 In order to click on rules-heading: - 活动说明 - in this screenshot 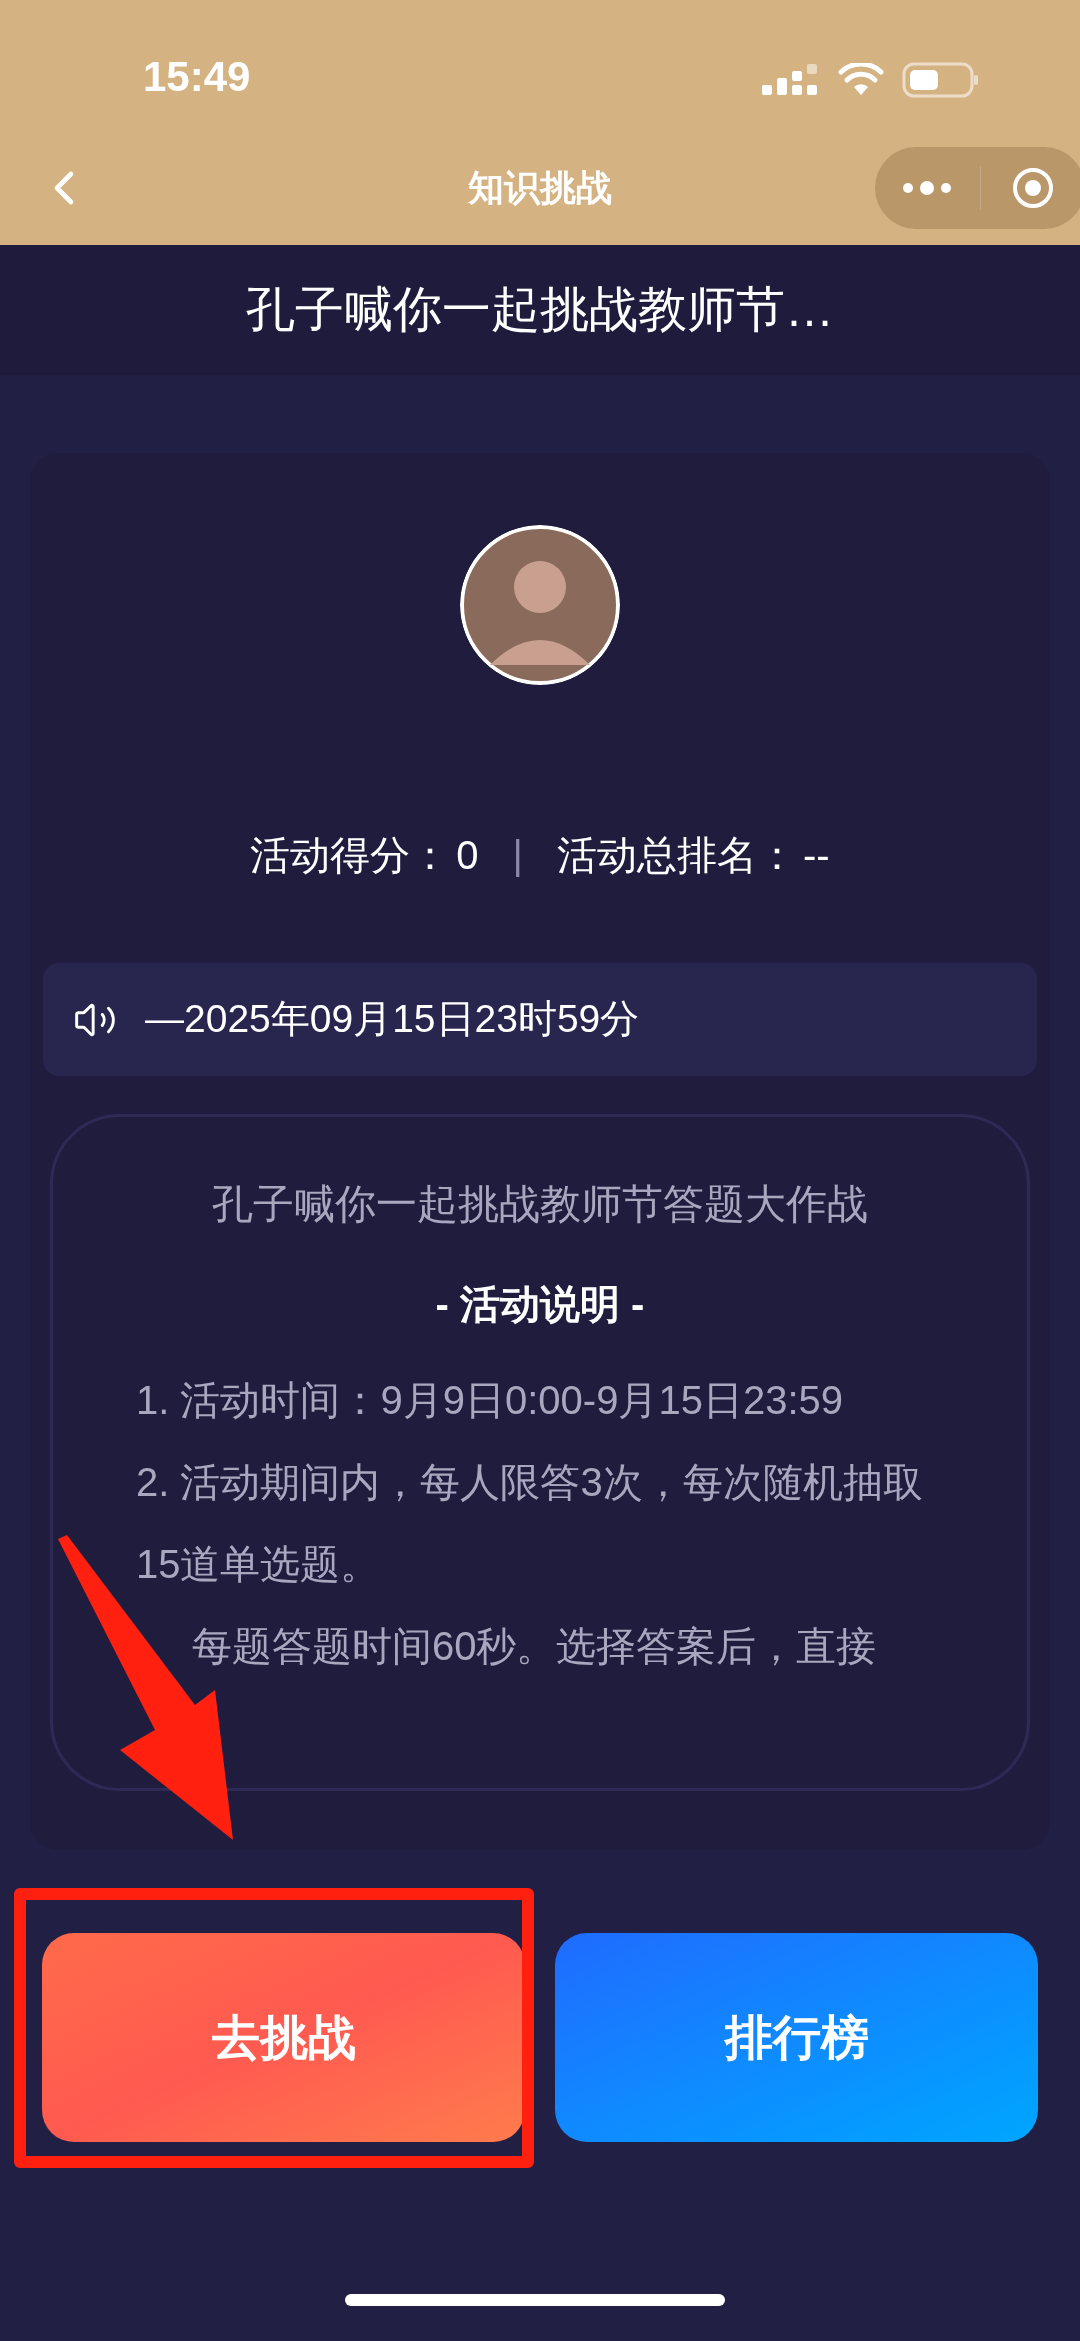, I will do `click(540, 1304)`.